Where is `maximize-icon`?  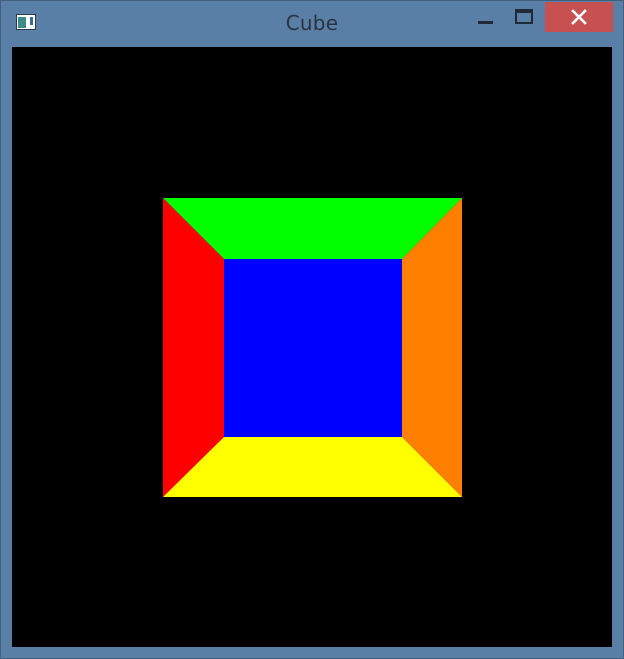
maximize-icon is located at coordinates (524, 16).